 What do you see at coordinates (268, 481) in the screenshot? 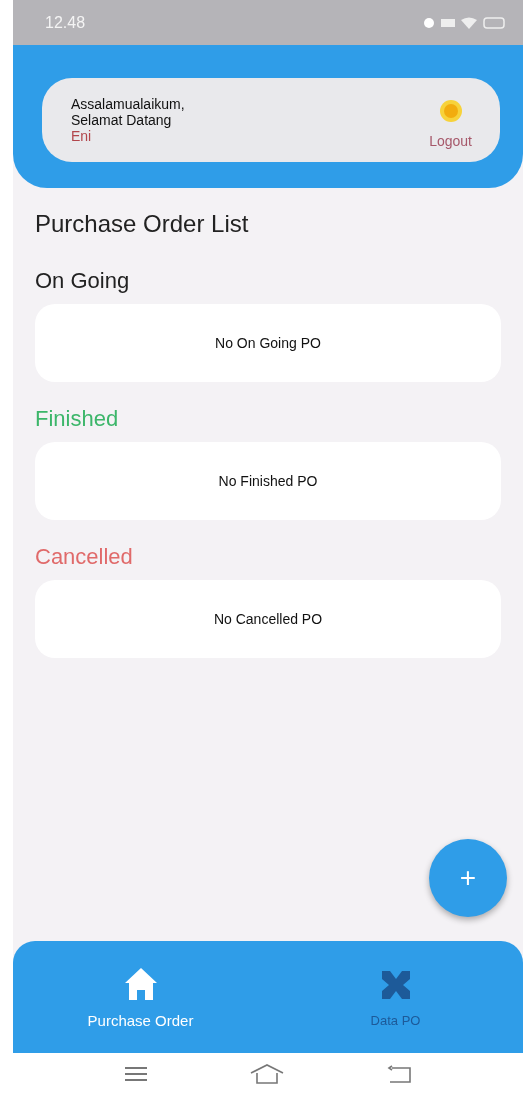
I see `empty-message: No Finished PO` at bounding box center [268, 481].